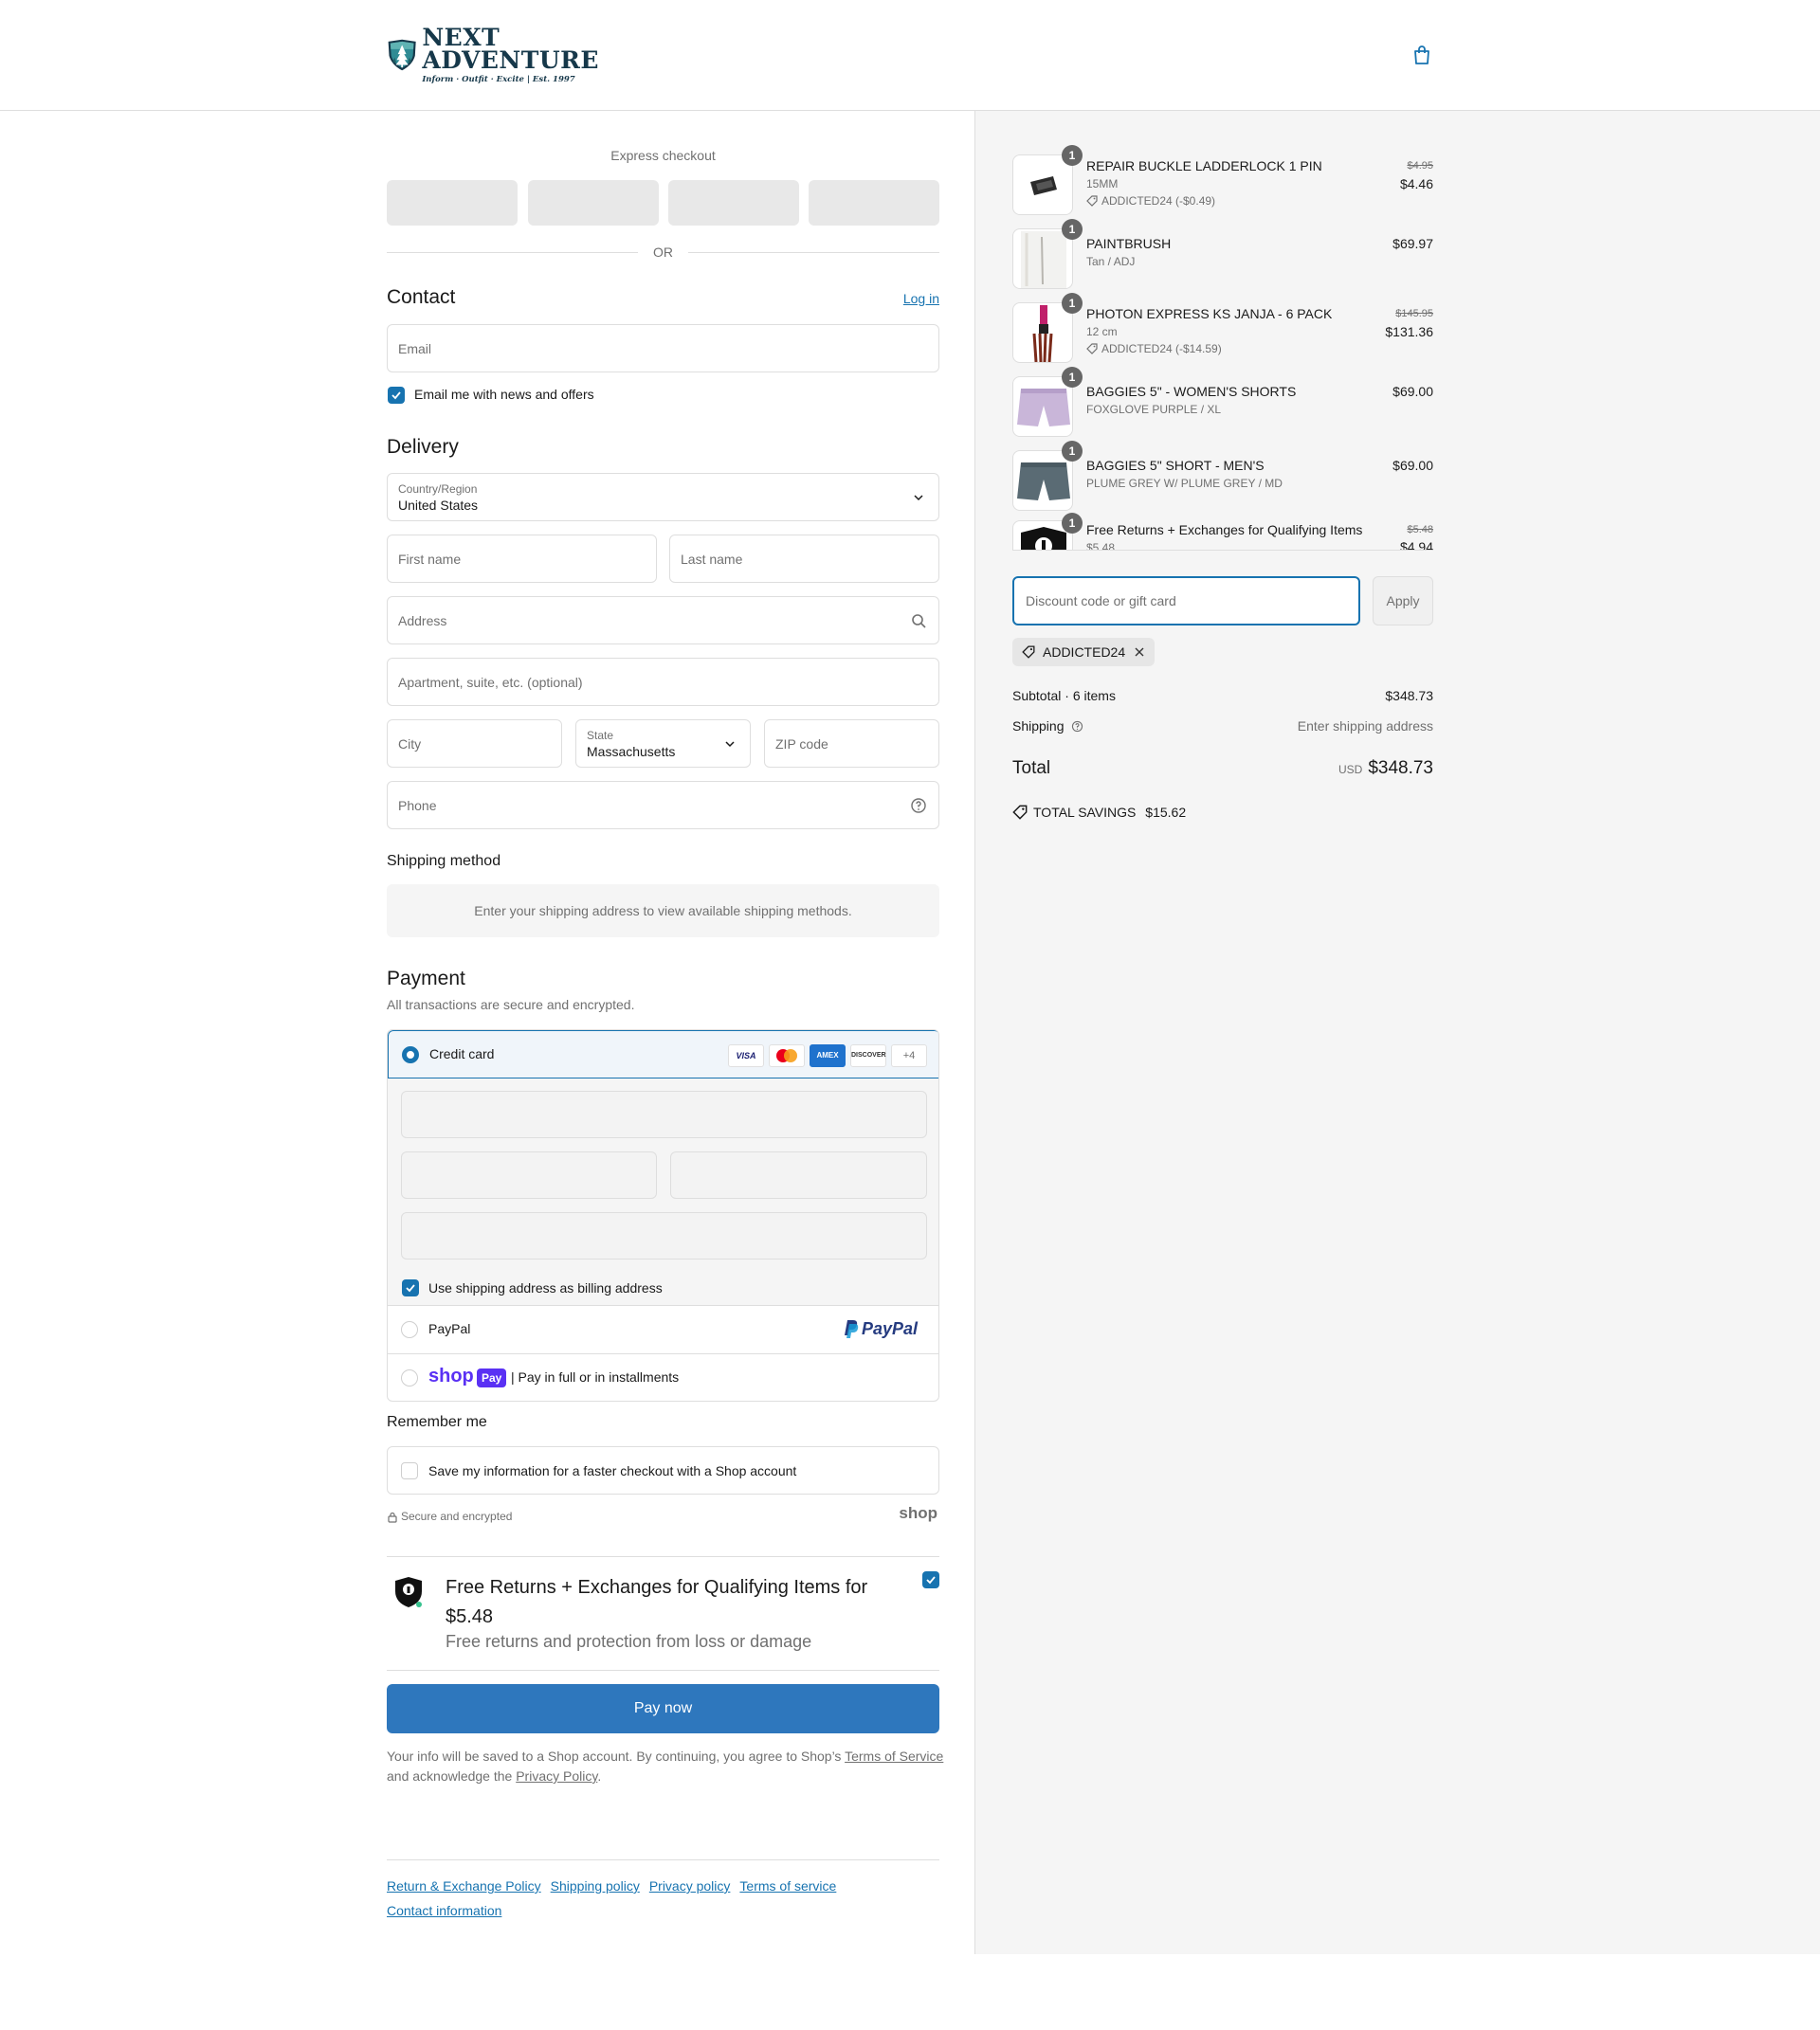  What do you see at coordinates (894, 1757) in the screenshot?
I see `shop-terms-link: Terms of Service` at bounding box center [894, 1757].